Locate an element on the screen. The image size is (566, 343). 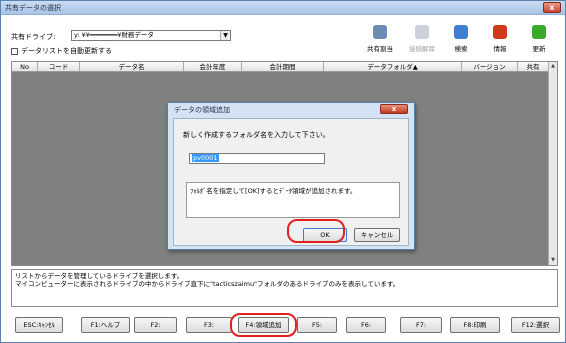
toolbar-button-label: 更新 is located at coordinates (539, 49).